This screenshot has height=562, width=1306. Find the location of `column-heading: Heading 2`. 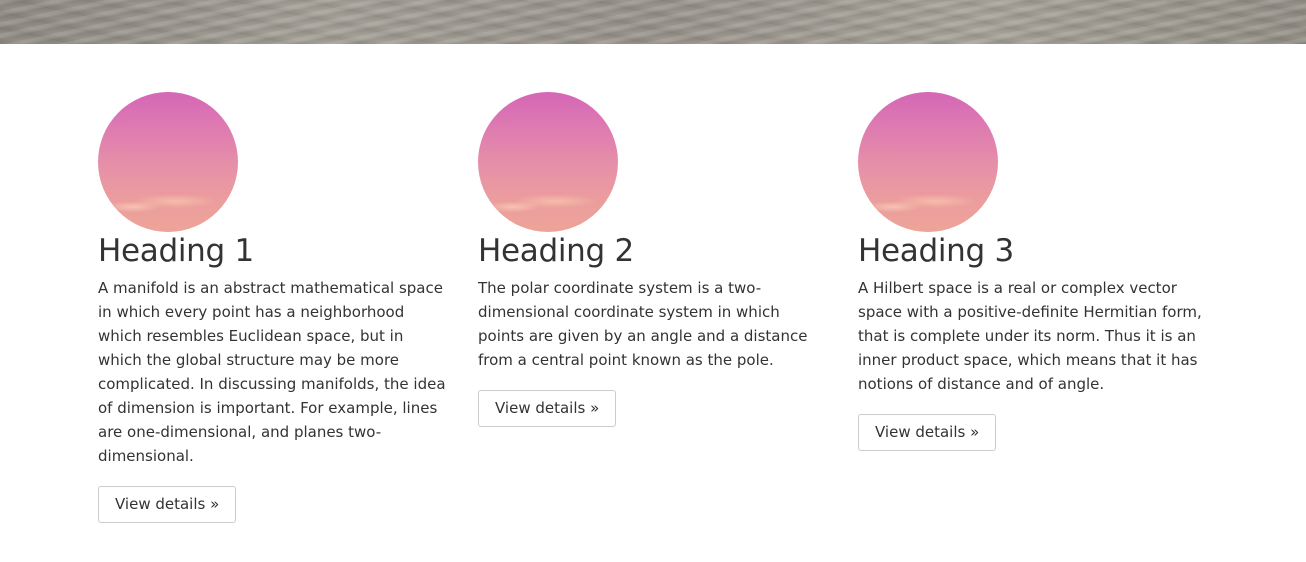

column-heading: Heading 2 is located at coordinates (556, 251).